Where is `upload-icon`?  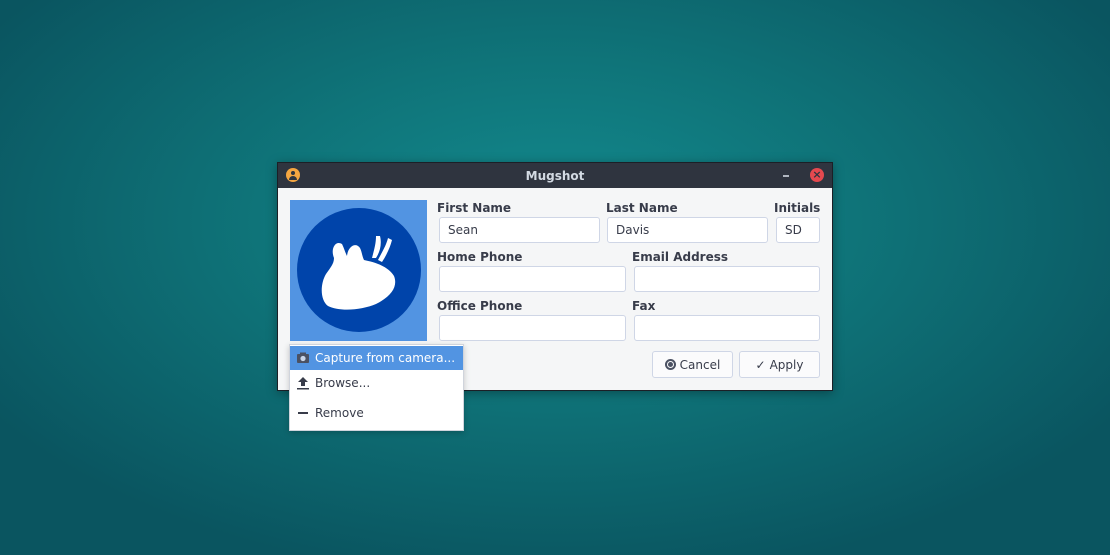 upload-icon is located at coordinates (303, 383).